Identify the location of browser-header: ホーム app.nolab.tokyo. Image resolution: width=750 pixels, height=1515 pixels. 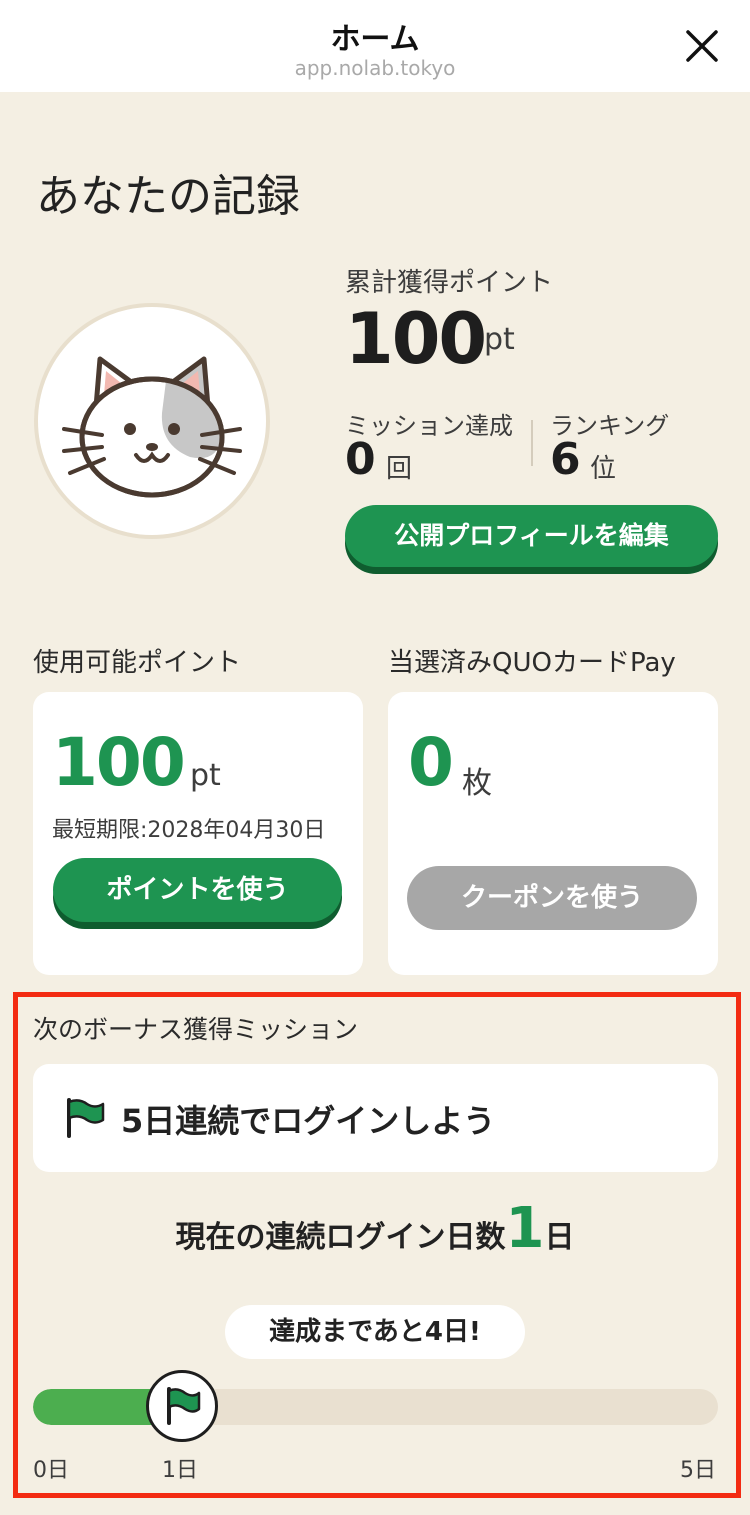
(375, 46).